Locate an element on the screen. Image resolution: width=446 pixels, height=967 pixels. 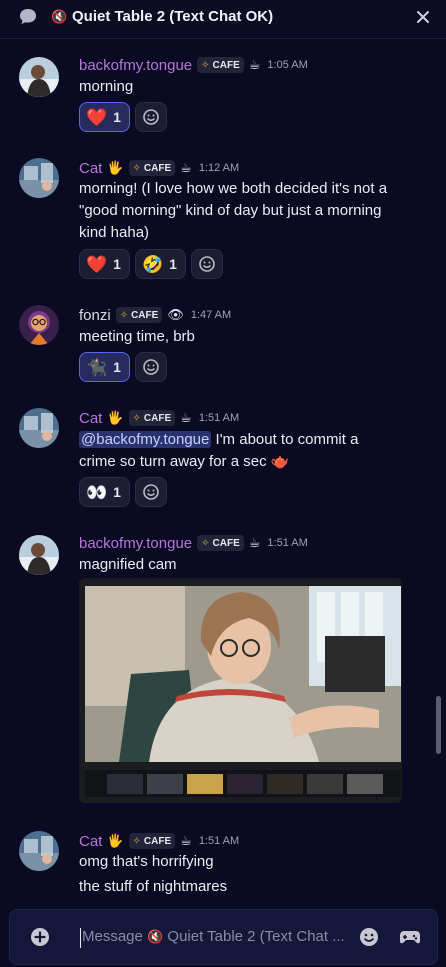
black-cat-icon: 🐈‍⬛ is located at coordinates (97, 367).